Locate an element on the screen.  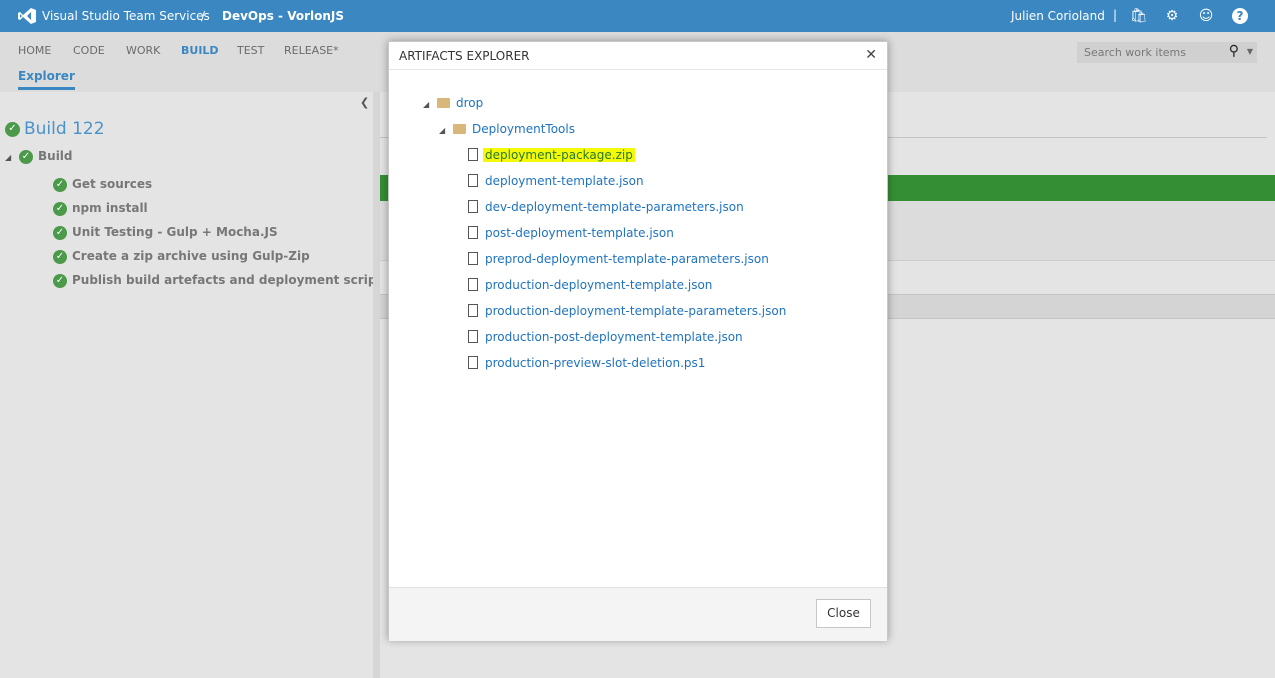
tree-file: production-deployment-template.json is located at coordinates (590, 285).